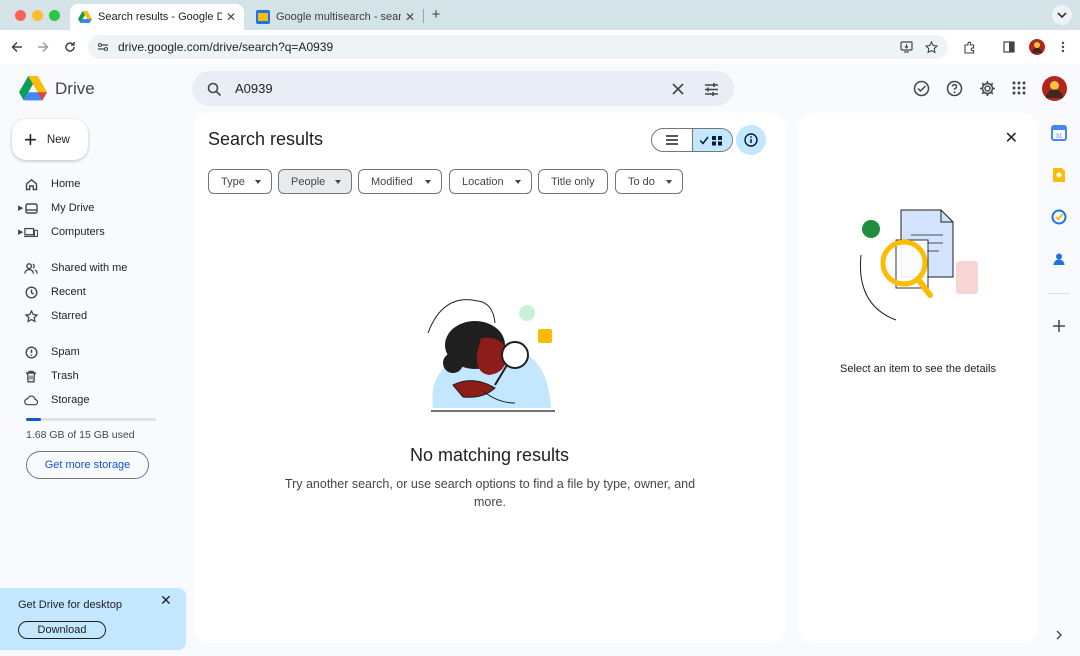 This screenshot has width=1080, height=656. Describe the element at coordinates (89, 268) in the screenshot. I see `sidebar-item-label: Shared with me` at that location.